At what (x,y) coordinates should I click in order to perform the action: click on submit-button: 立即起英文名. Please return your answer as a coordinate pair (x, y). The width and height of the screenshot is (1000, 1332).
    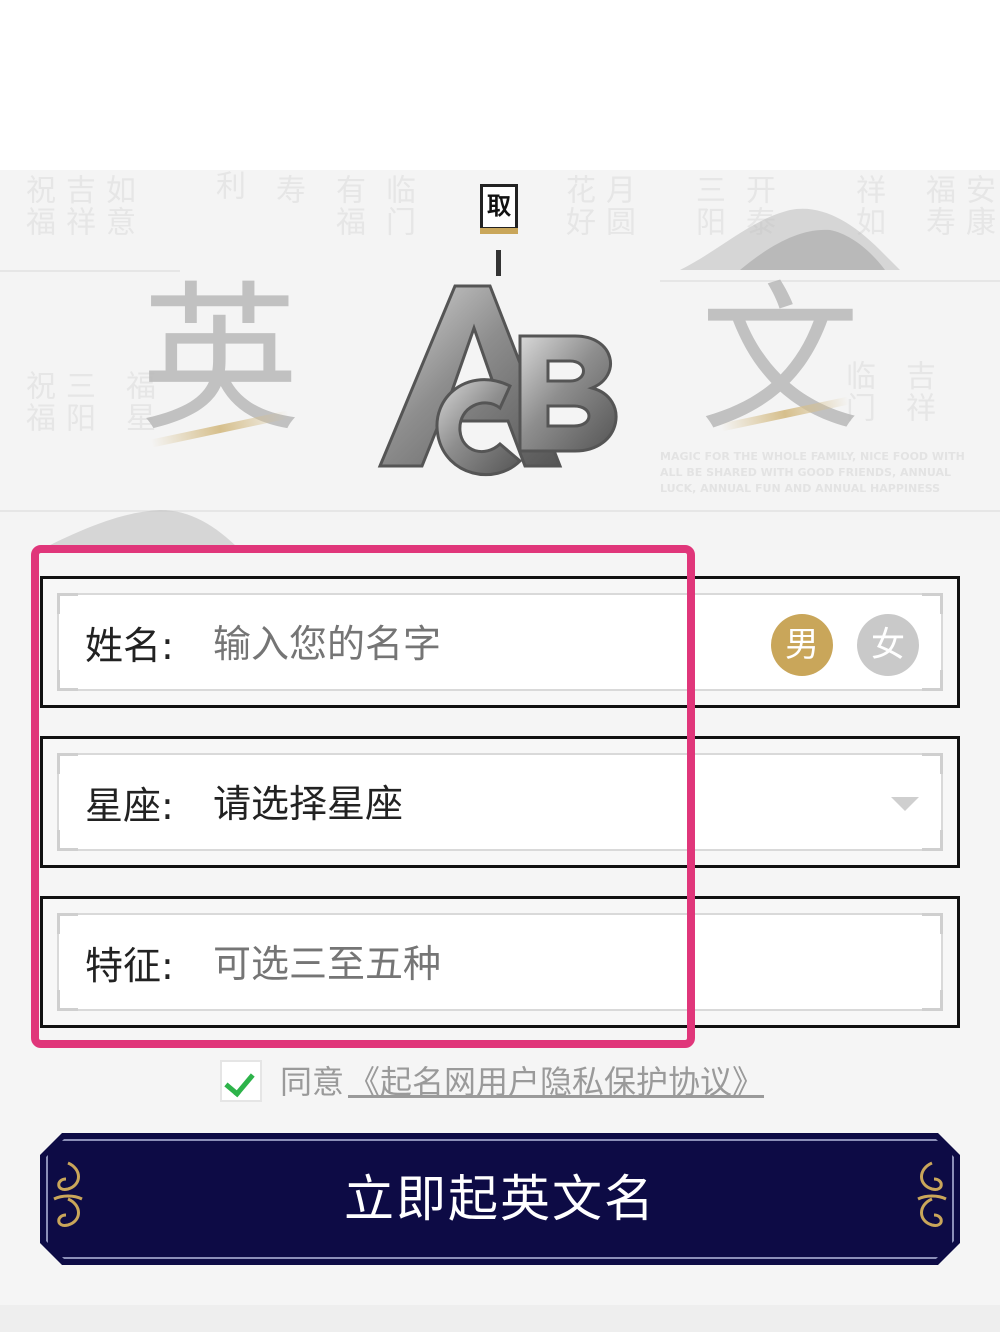
    Looking at the image, I should click on (500, 1199).